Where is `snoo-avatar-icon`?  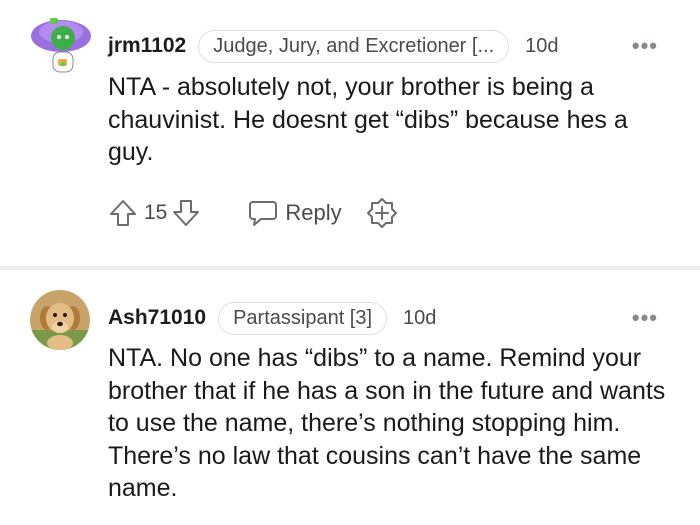
snoo-avatar-icon is located at coordinates (61, 45).